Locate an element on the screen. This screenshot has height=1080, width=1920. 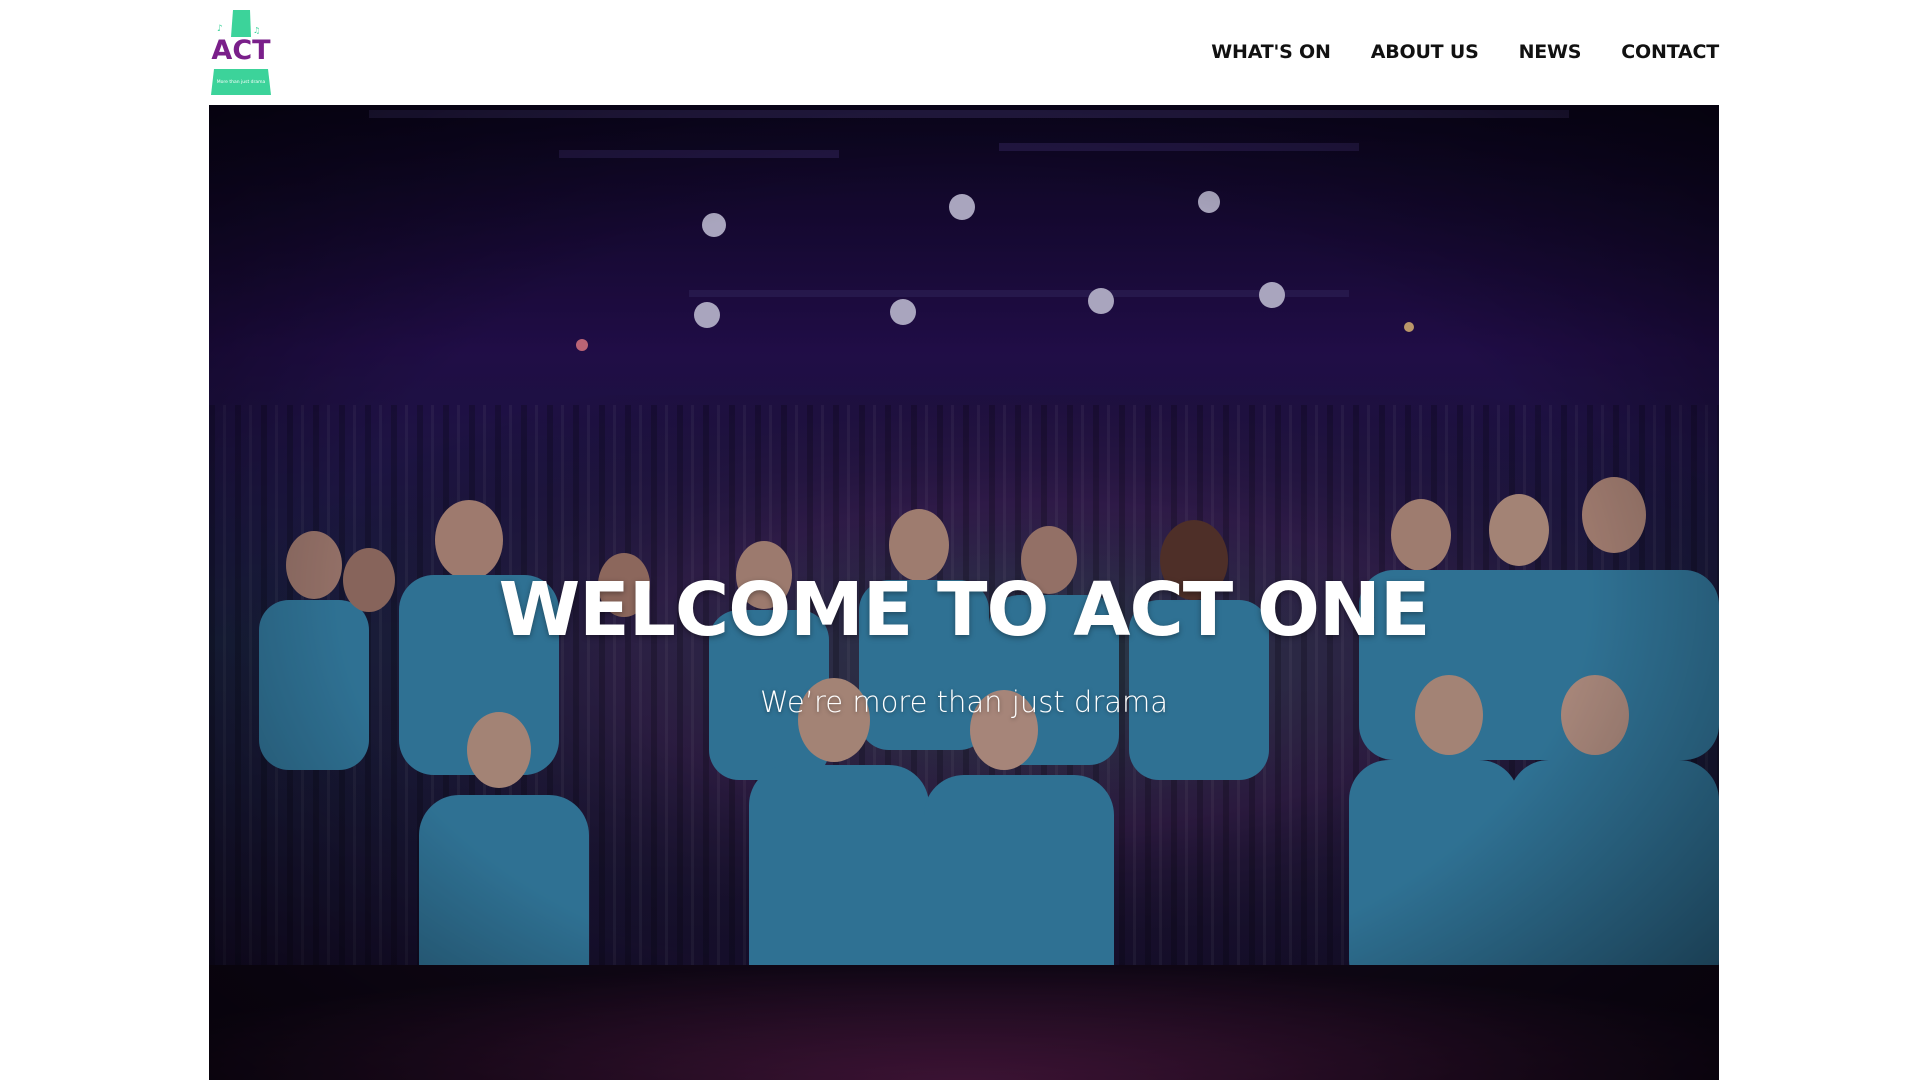
nav-whats-on: WHAT'S ON is located at coordinates (1271, 52).